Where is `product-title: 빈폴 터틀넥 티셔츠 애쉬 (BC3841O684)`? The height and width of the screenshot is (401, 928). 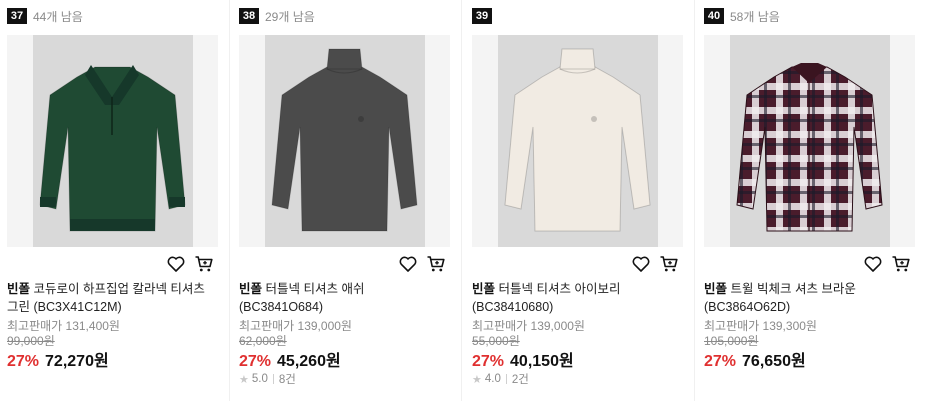
product-title: 빈폴 터틀넥 티셔츠 애쉬 (BC3841O684) is located at coordinates (343, 298).